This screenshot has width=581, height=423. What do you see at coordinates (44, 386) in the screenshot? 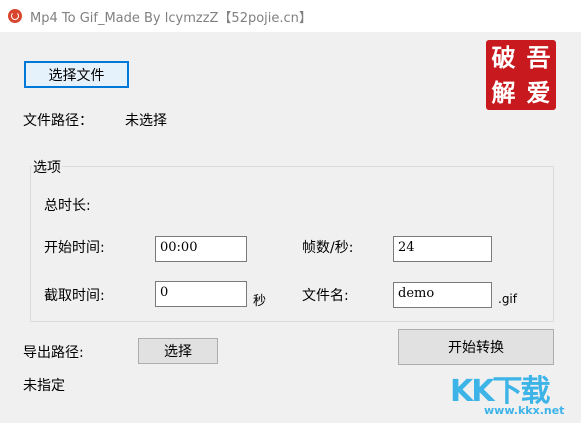
I see `export-path-status: 未指定` at bounding box center [44, 386].